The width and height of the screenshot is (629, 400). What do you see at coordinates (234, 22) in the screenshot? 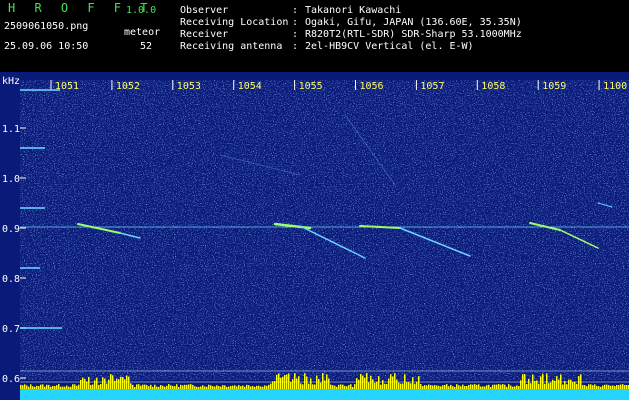
I see `location-label: Receiving Location` at bounding box center [234, 22].